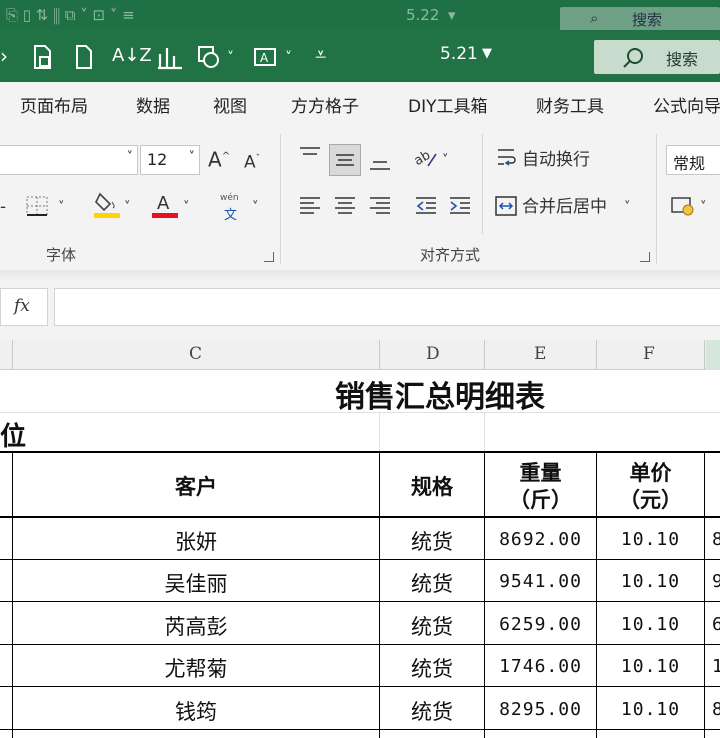 This screenshot has height=738, width=720. What do you see at coordinates (345, 160) in the screenshot?
I see `align-middle-button` at bounding box center [345, 160].